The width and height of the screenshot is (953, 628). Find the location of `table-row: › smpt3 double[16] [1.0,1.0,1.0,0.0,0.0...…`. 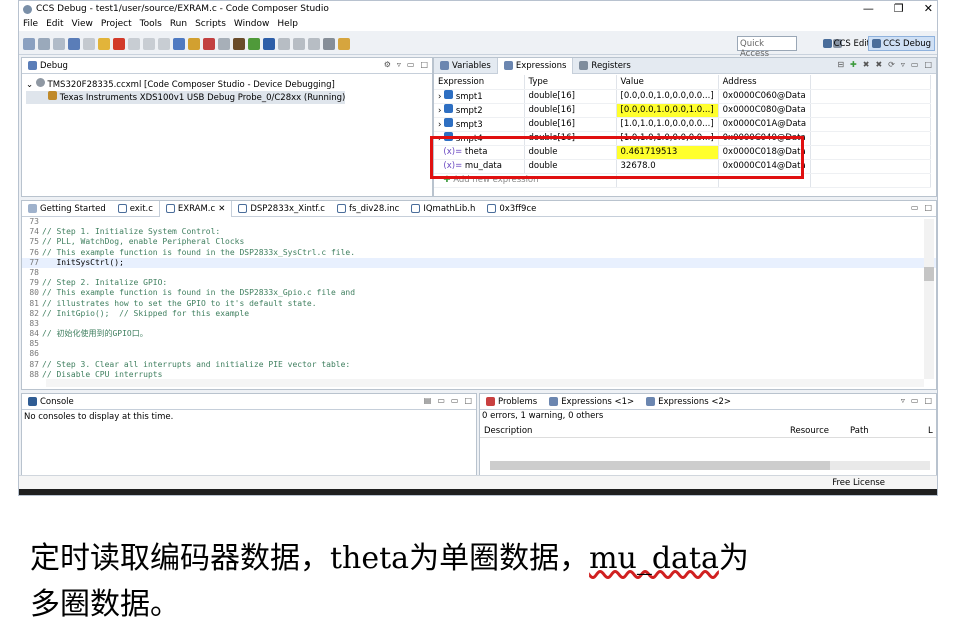

table-row: › smpt3 double[16] [1.0,1.0,1.0,0.0,0.0...… is located at coordinates (683, 124).